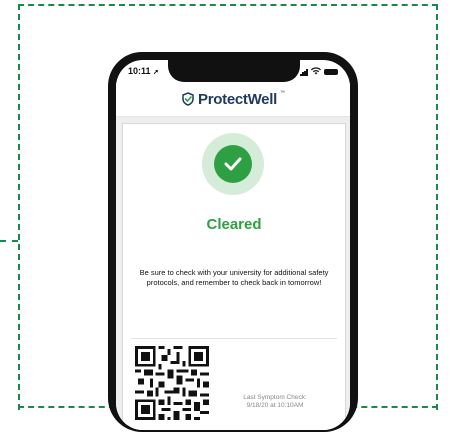 The image size is (455, 432). I want to click on divider, so click(234, 338).